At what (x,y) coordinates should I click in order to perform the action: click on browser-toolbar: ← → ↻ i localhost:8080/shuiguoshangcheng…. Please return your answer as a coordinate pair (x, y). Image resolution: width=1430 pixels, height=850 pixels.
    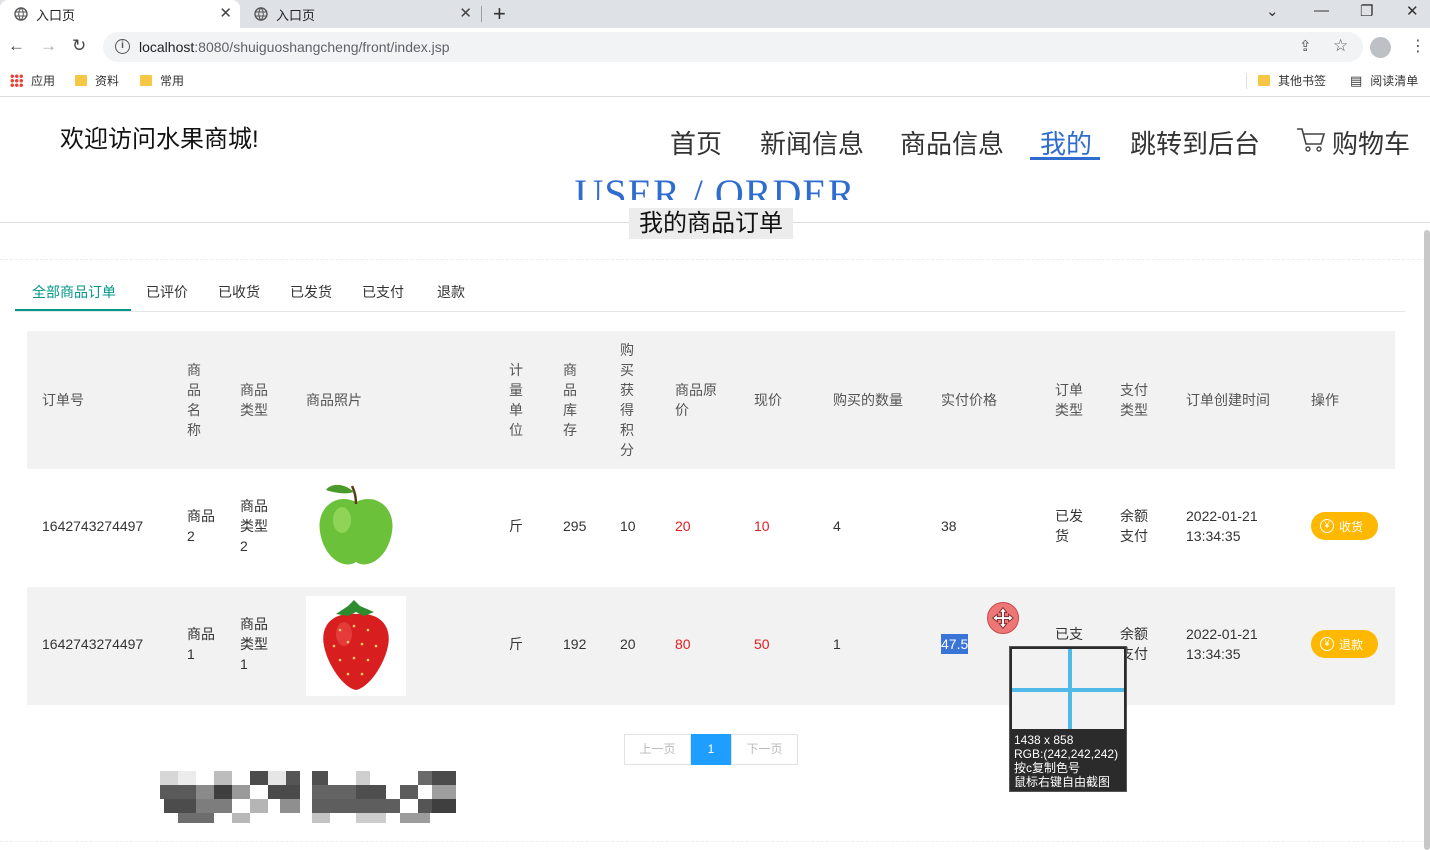
    Looking at the image, I should click on (715, 47).